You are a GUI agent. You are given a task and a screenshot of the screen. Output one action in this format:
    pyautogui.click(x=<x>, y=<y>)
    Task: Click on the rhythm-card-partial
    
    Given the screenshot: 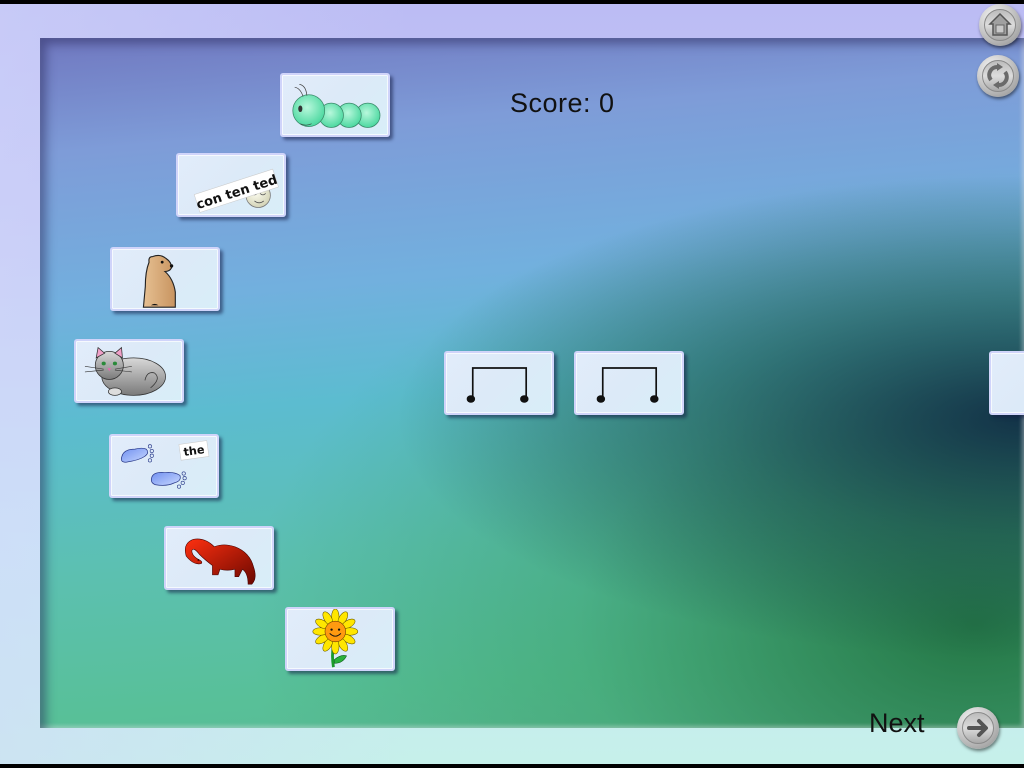 What is the action you would take?
    pyautogui.click(x=1006, y=383)
    